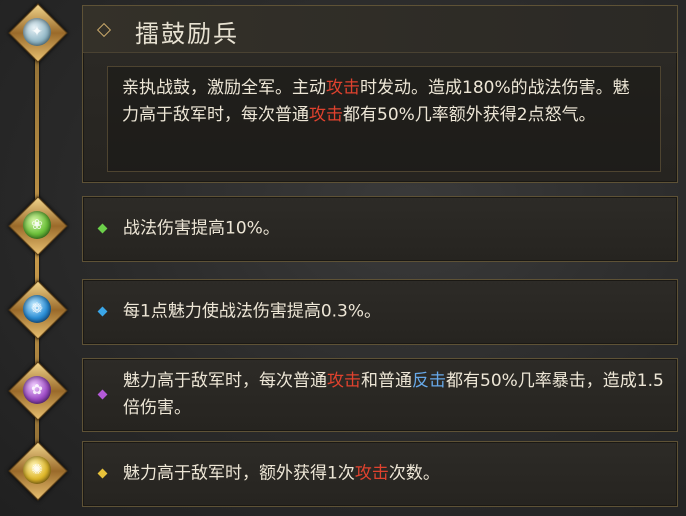 This screenshot has width=686, height=516. I want to click on title-diamond-icon, so click(104, 30).